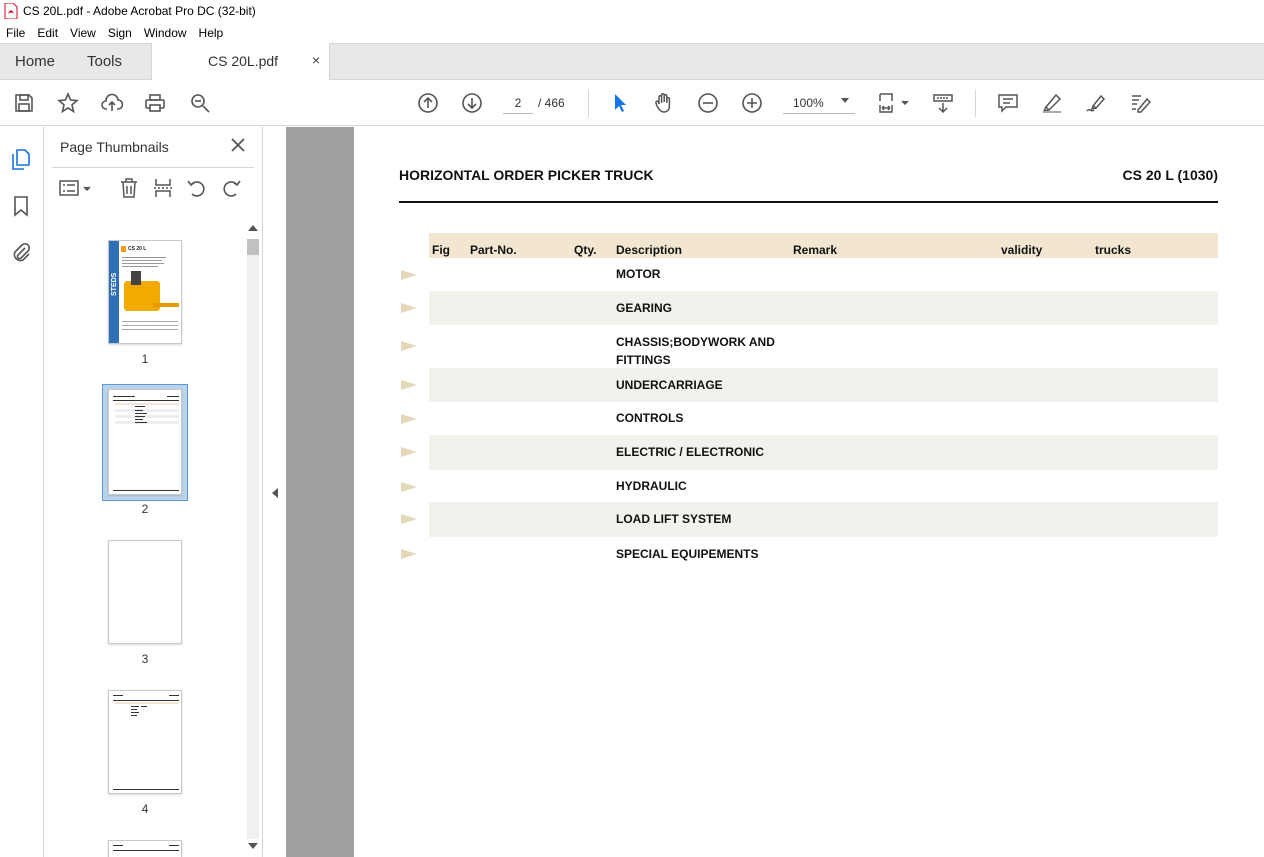 This screenshot has width=1264, height=857. Describe the element at coordinates (651, 486) in the screenshot. I see `row-description: HYDRAULIC` at that location.